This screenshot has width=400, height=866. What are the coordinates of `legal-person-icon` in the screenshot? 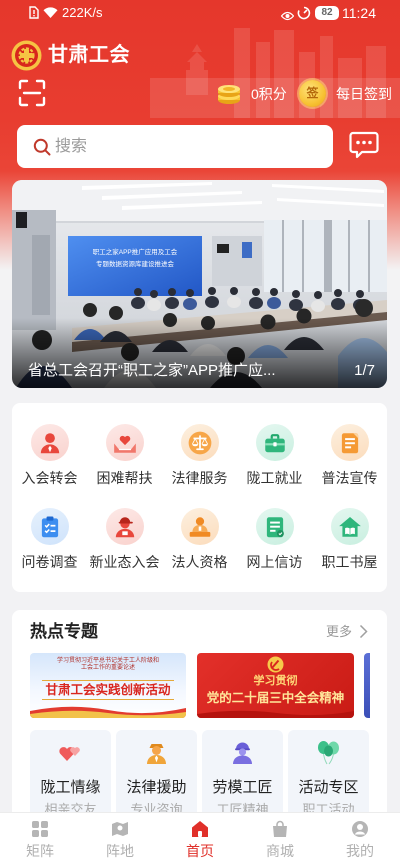 It's located at (199, 526).